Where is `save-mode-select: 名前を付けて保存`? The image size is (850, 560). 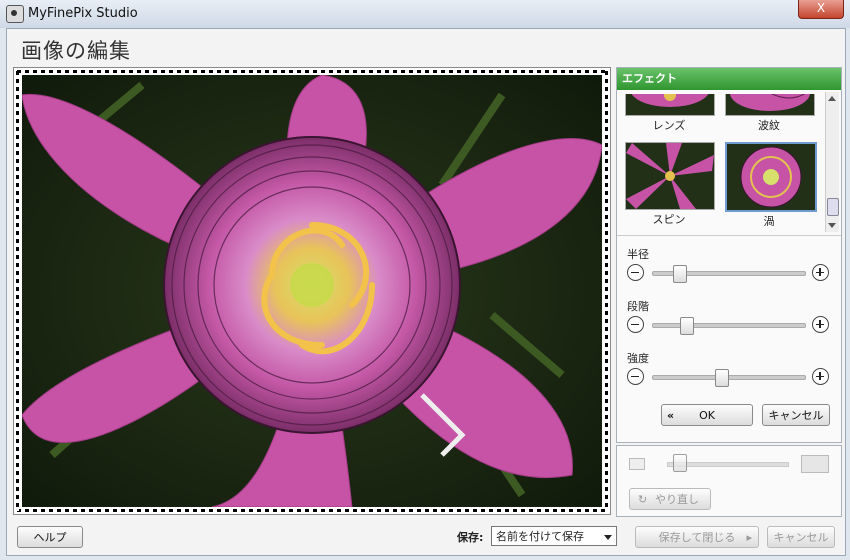
save-mode-select: 名前を付けて保存 is located at coordinates (554, 536).